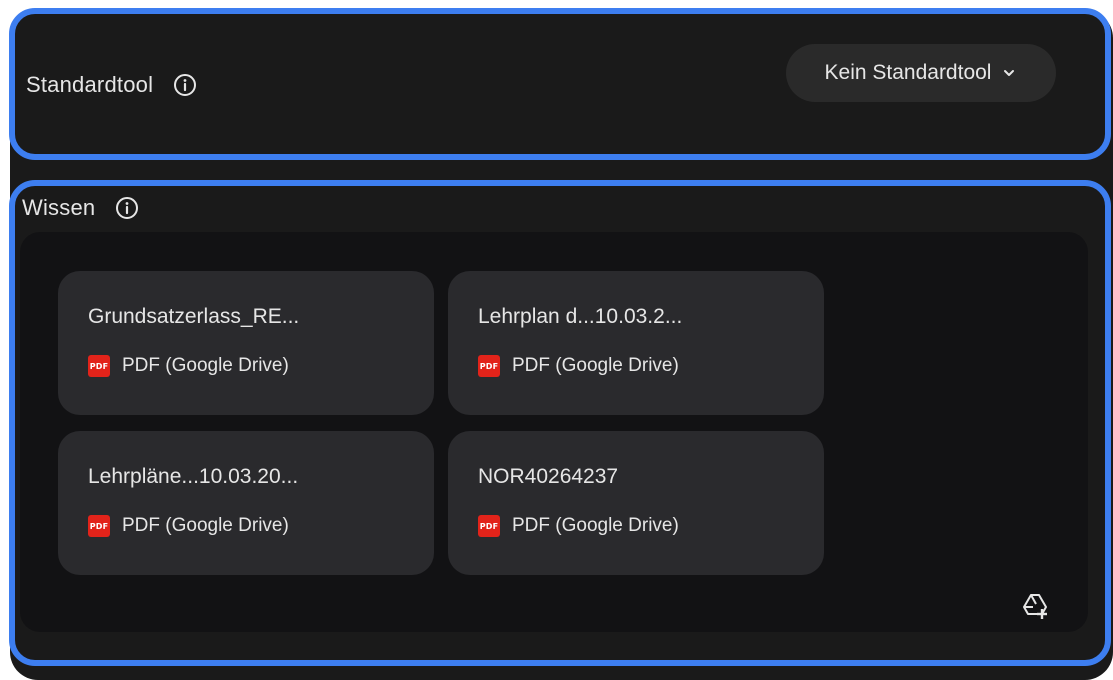 The width and height of the screenshot is (1113, 680). Describe the element at coordinates (1035, 605) in the screenshot. I see `google-drive-add-icon` at that location.